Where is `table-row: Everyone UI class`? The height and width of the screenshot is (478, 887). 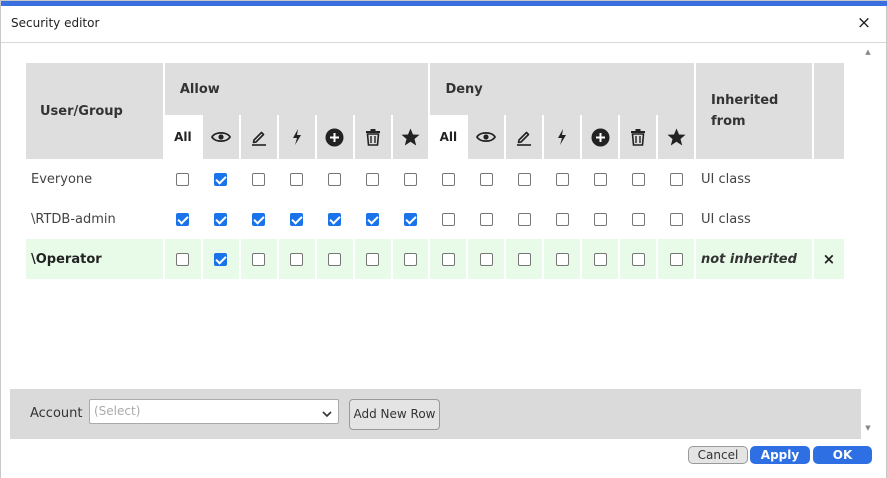 table-row: Everyone UI class is located at coordinates (435, 179).